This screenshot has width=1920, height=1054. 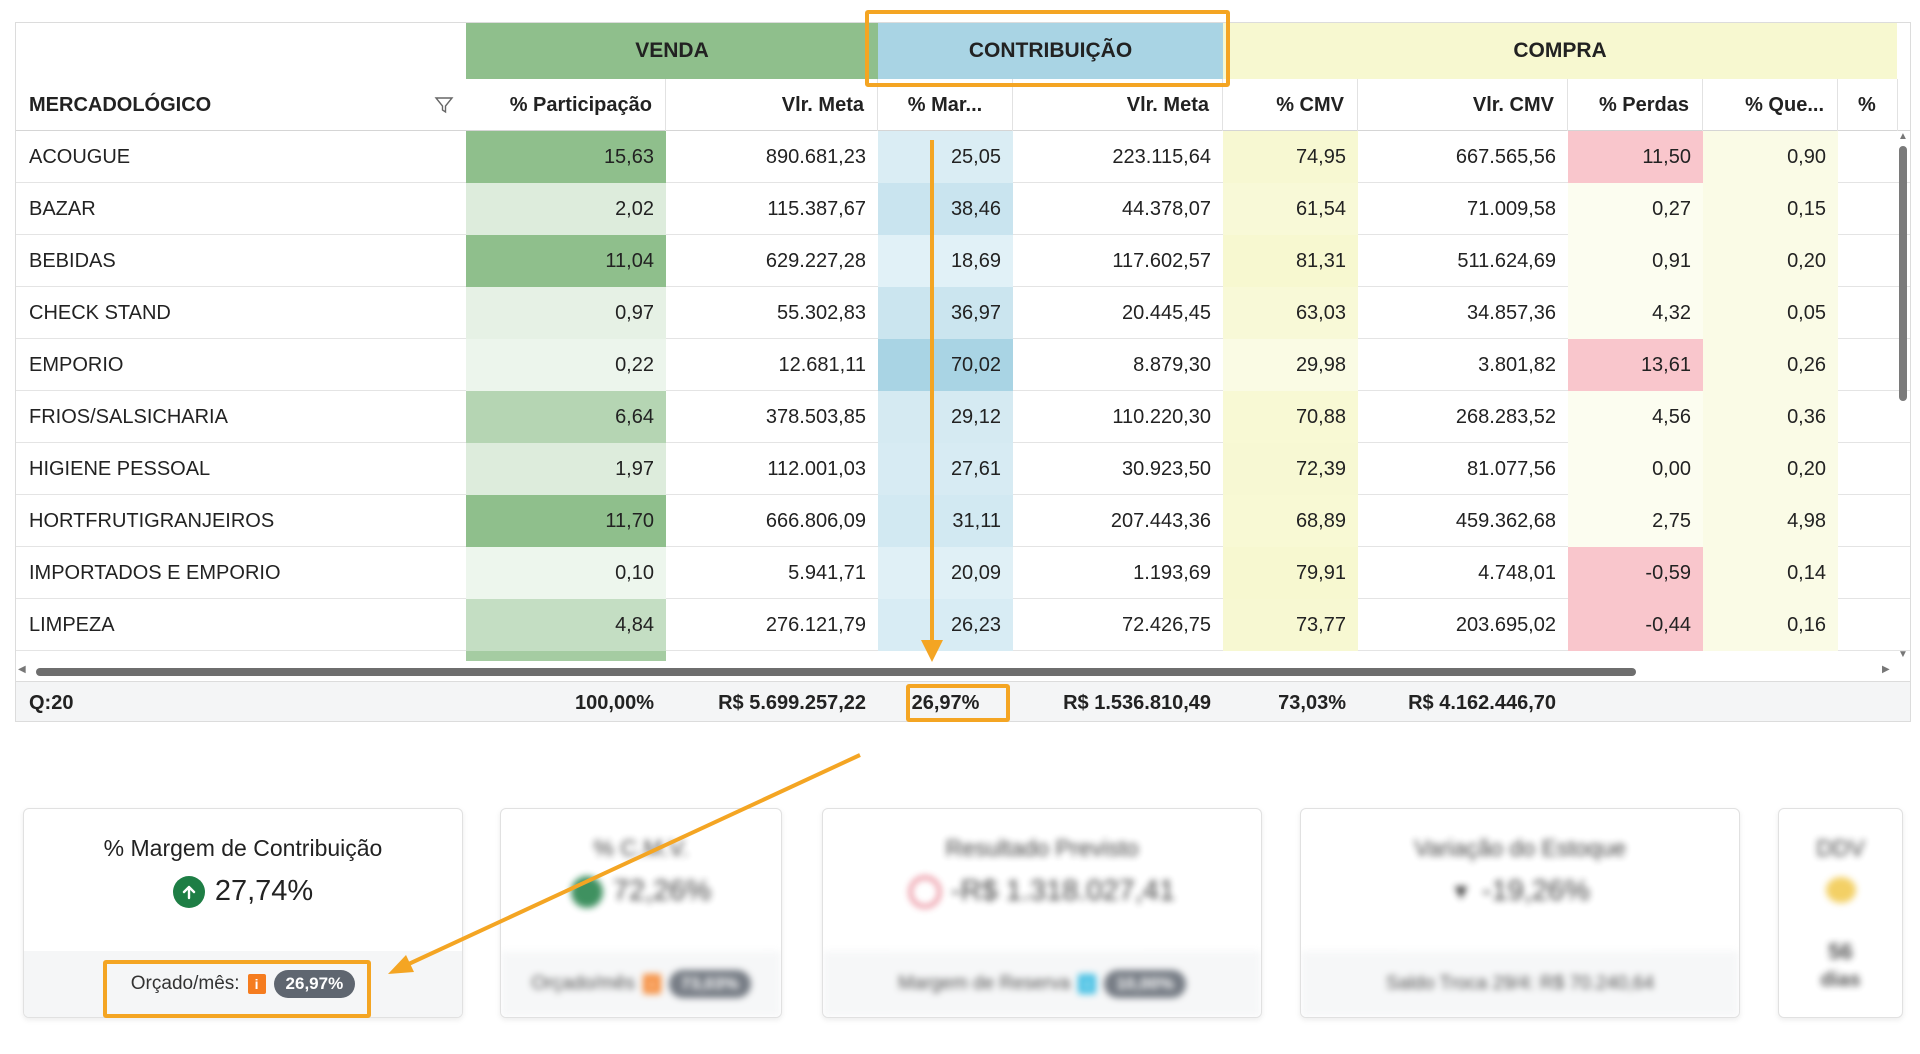 I want to click on cell-perdas: -0,44, so click(x=1635, y=625).